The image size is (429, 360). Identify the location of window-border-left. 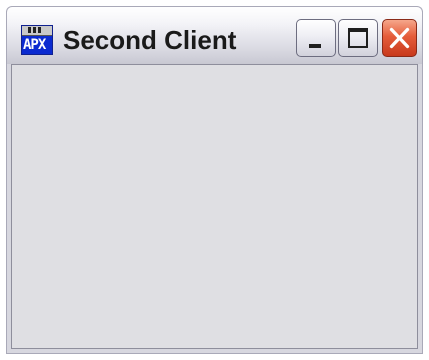
(6, 209).